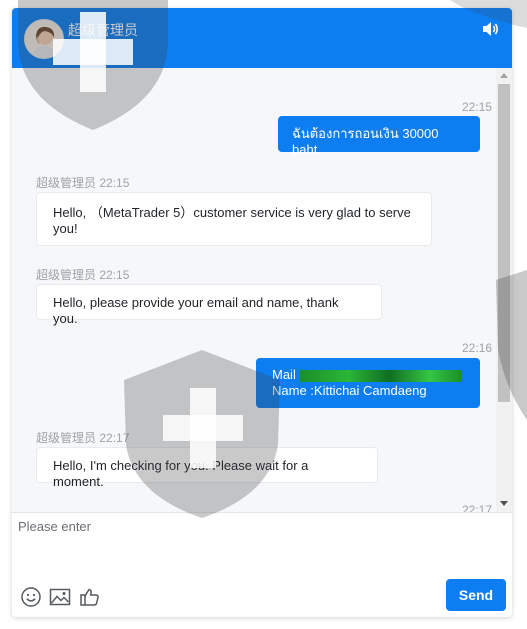 The image size is (527, 629). Describe the element at coordinates (103, 30) in the screenshot. I see `agent-name: 超级管理员` at that location.